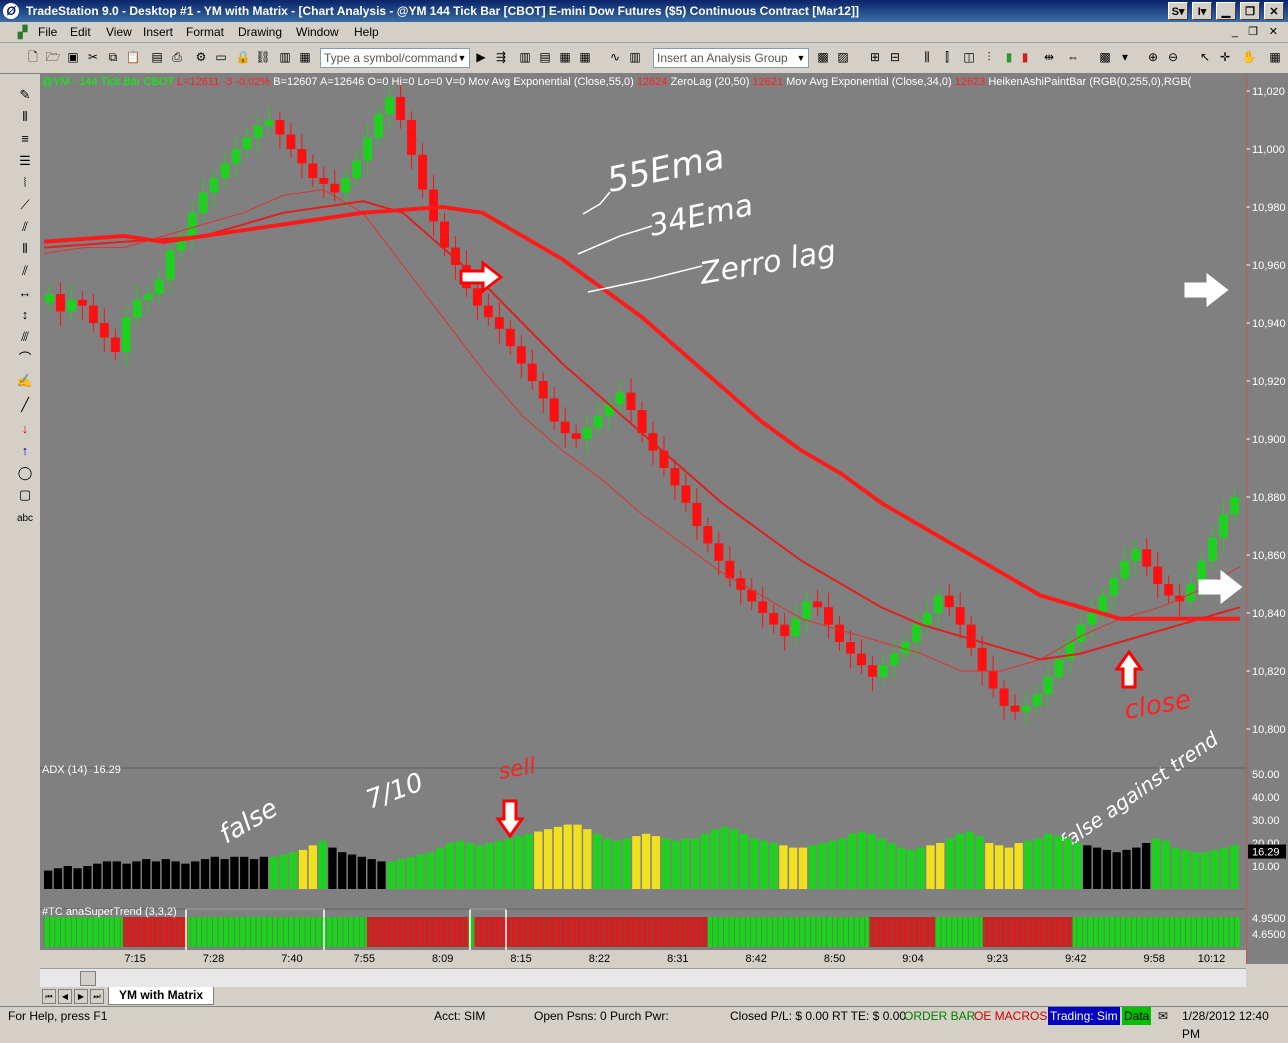 This screenshot has height=1043, width=1288. What do you see at coordinates (1250, 11) in the screenshot?
I see `restore-button: ❐` at bounding box center [1250, 11].